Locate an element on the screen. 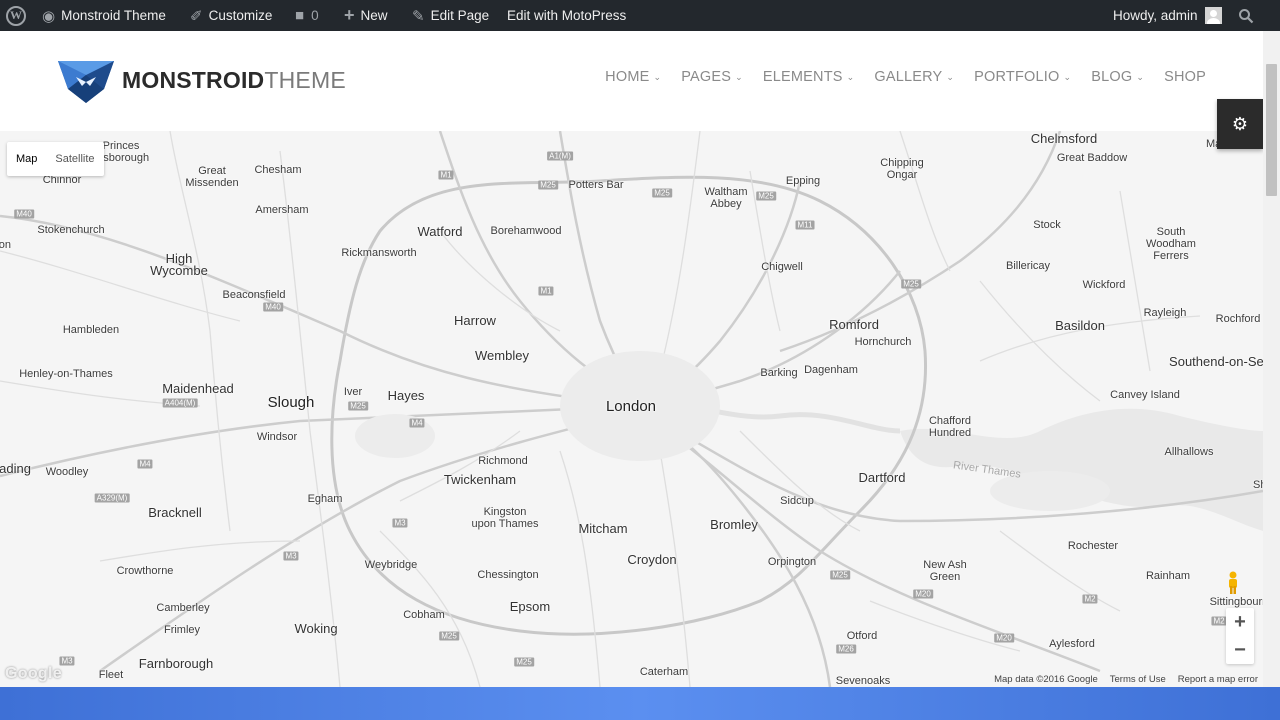  road-shield: A404(M) is located at coordinates (180, 403).